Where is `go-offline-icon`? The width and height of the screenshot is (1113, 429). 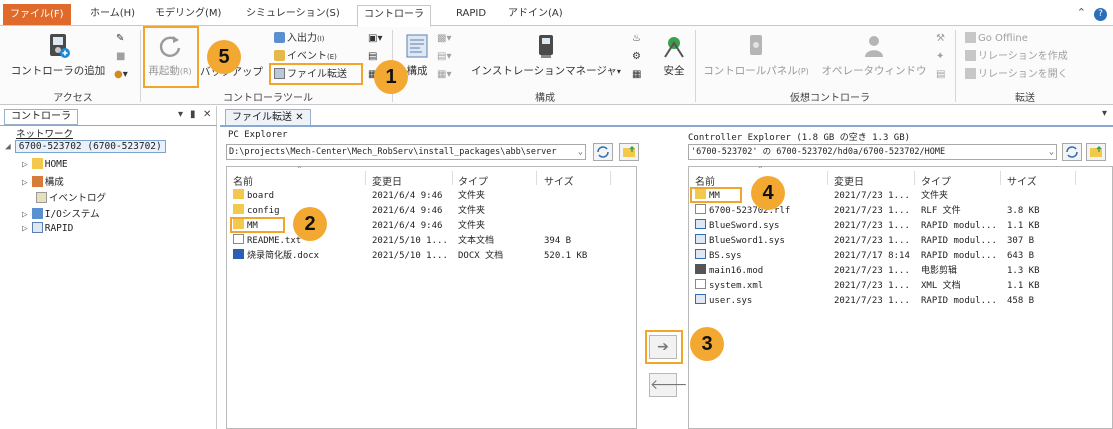
go-offline-icon is located at coordinates (970, 37).